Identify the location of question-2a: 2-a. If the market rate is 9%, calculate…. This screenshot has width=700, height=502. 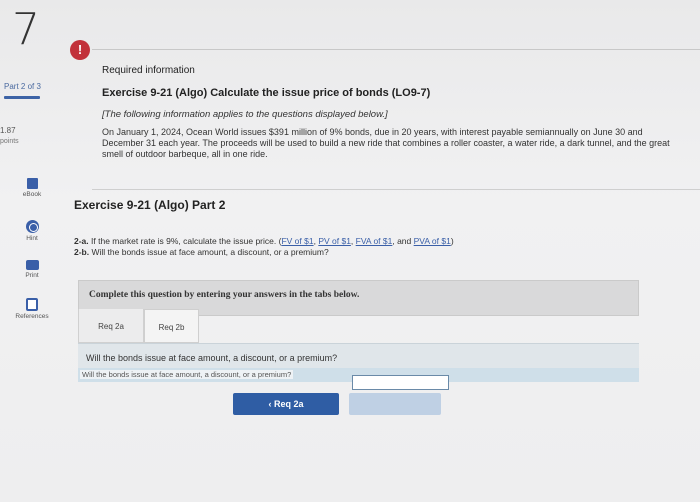
(264, 241).